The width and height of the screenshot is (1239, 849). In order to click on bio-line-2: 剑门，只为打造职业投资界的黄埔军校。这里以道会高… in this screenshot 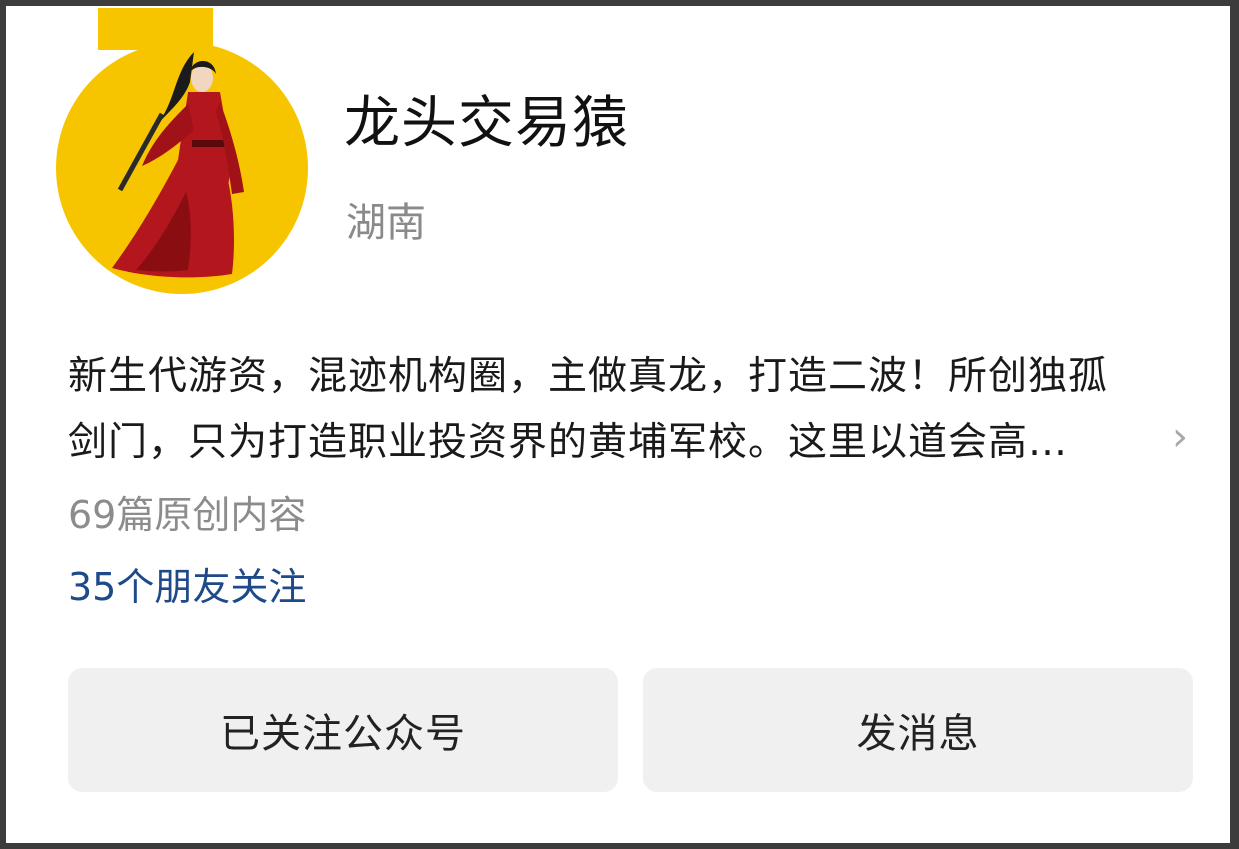, I will do `click(568, 442)`.